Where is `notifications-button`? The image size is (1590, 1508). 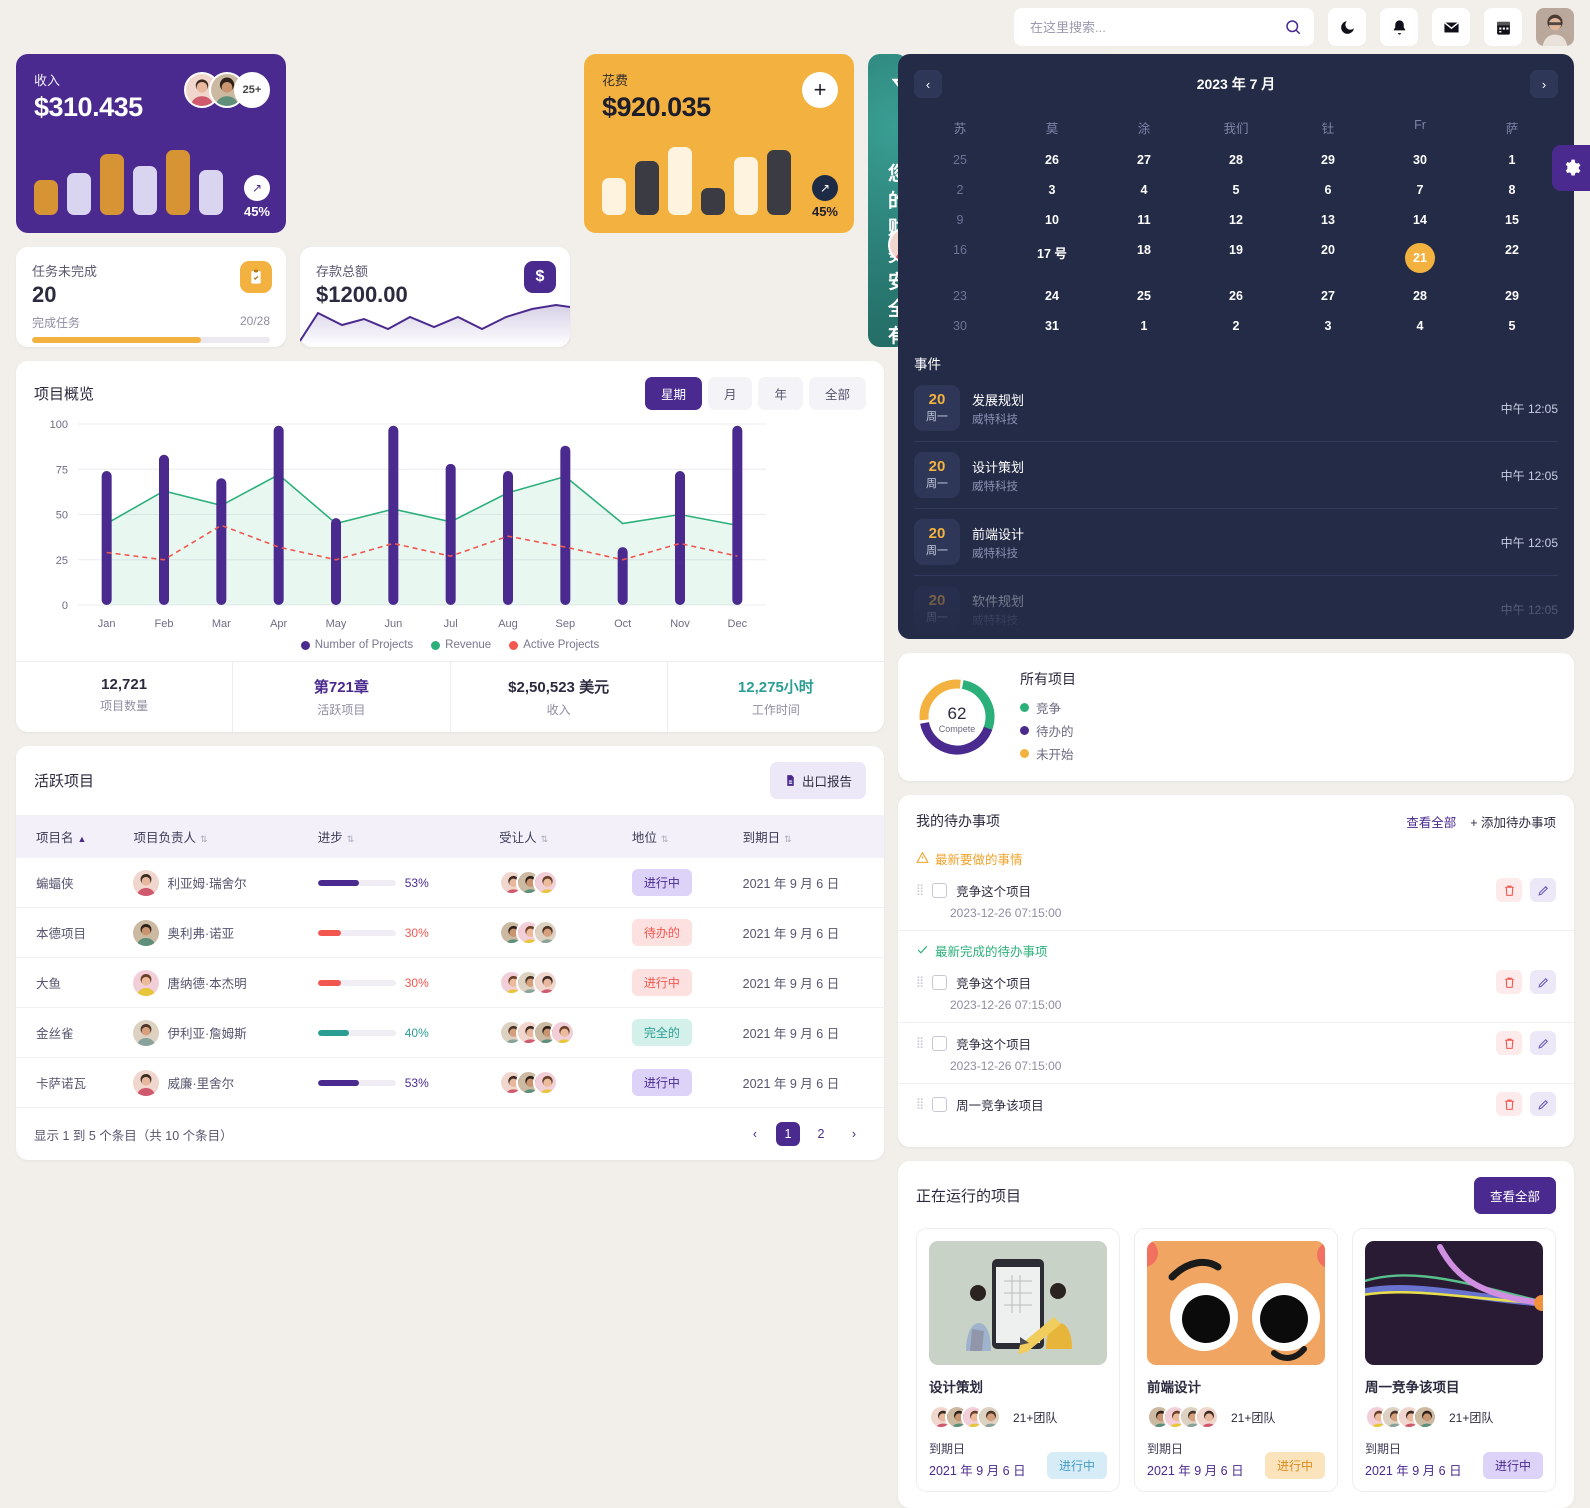
notifications-button is located at coordinates (1399, 27).